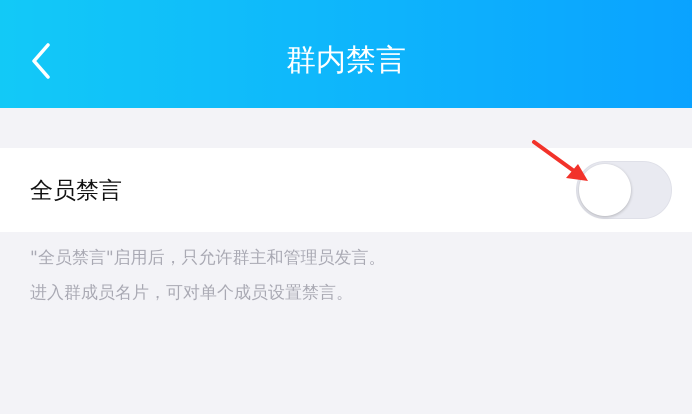 The height and width of the screenshot is (414, 692). Describe the element at coordinates (41, 61) in the screenshot. I see `back-icon` at that location.